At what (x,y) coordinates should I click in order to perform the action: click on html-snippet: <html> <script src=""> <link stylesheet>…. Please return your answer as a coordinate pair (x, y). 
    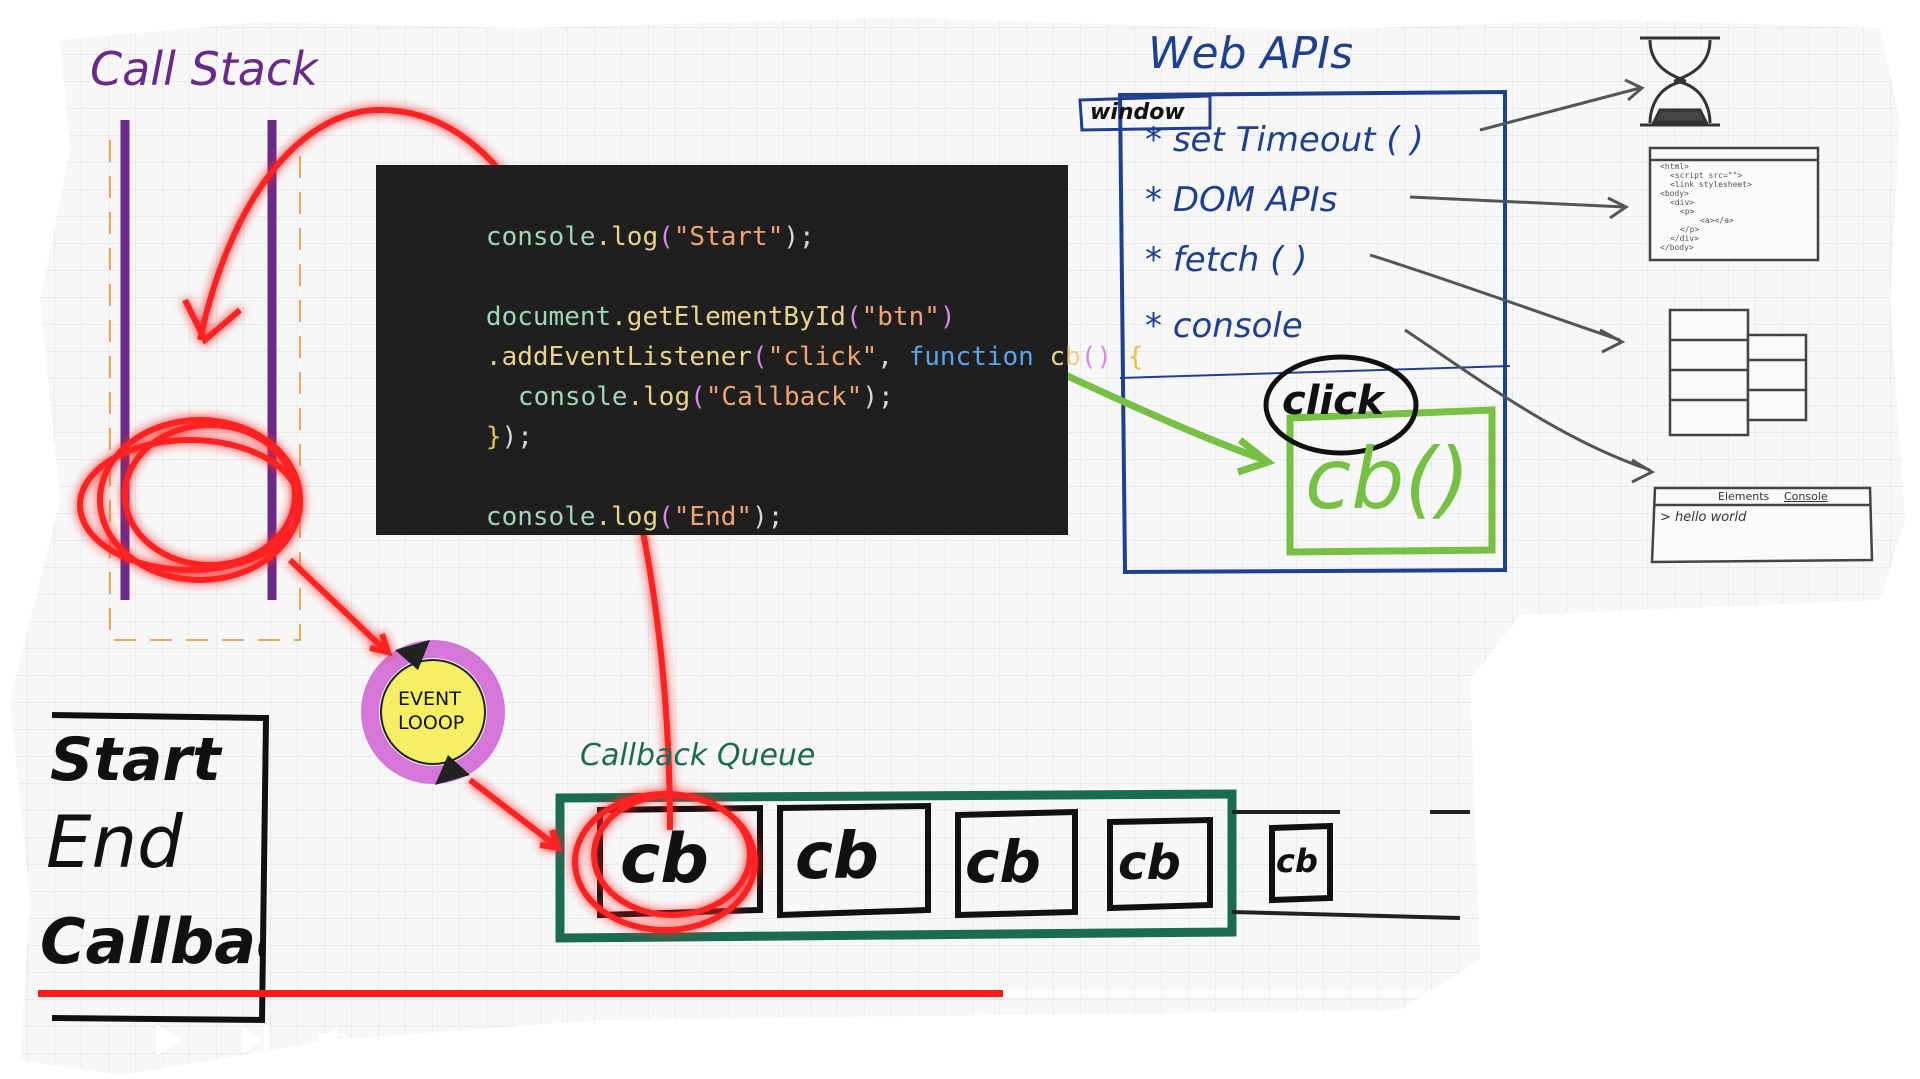
    Looking at the image, I should click on (1706, 207).